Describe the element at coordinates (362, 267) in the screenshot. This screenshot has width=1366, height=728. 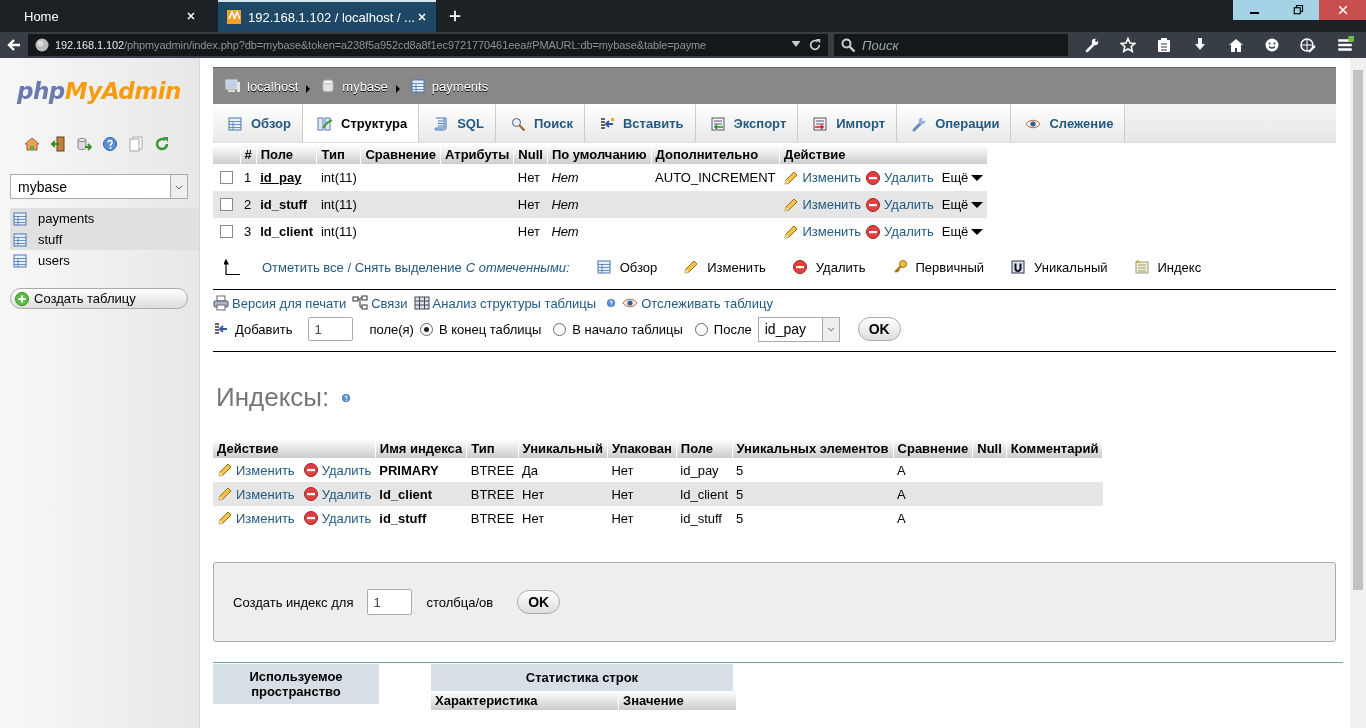
I see `check-all-link: Отметить все / Снять выделение` at that location.